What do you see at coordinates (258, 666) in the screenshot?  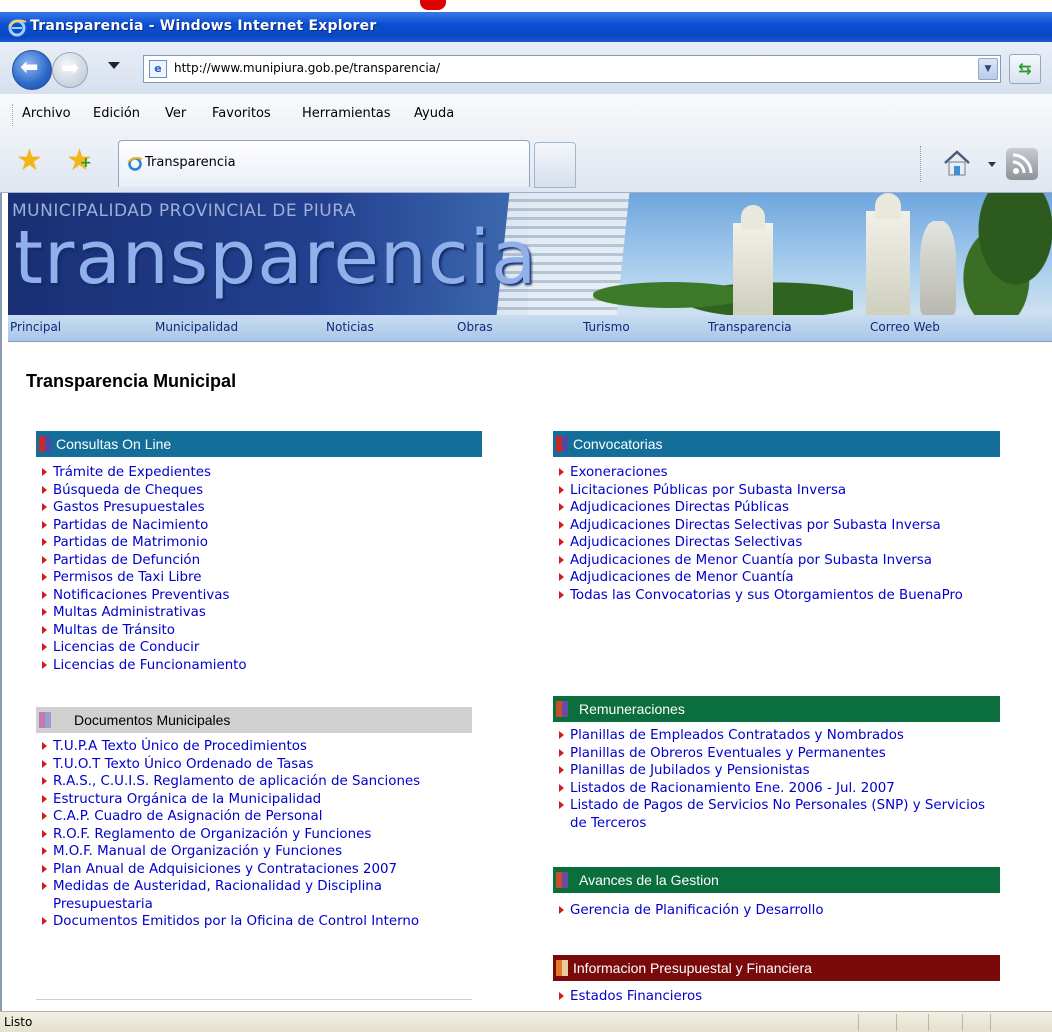 I see `list-item: Licencias de Funcionamiento` at bounding box center [258, 666].